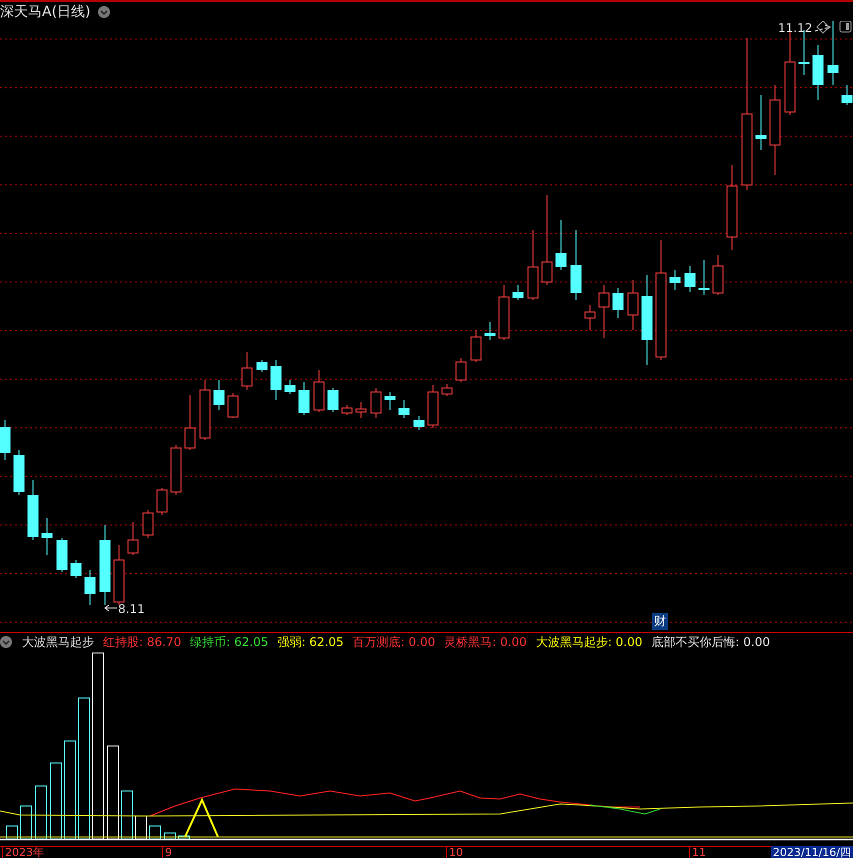 This screenshot has width=853, height=858. I want to click on finance-marker: 财, so click(660, 621).